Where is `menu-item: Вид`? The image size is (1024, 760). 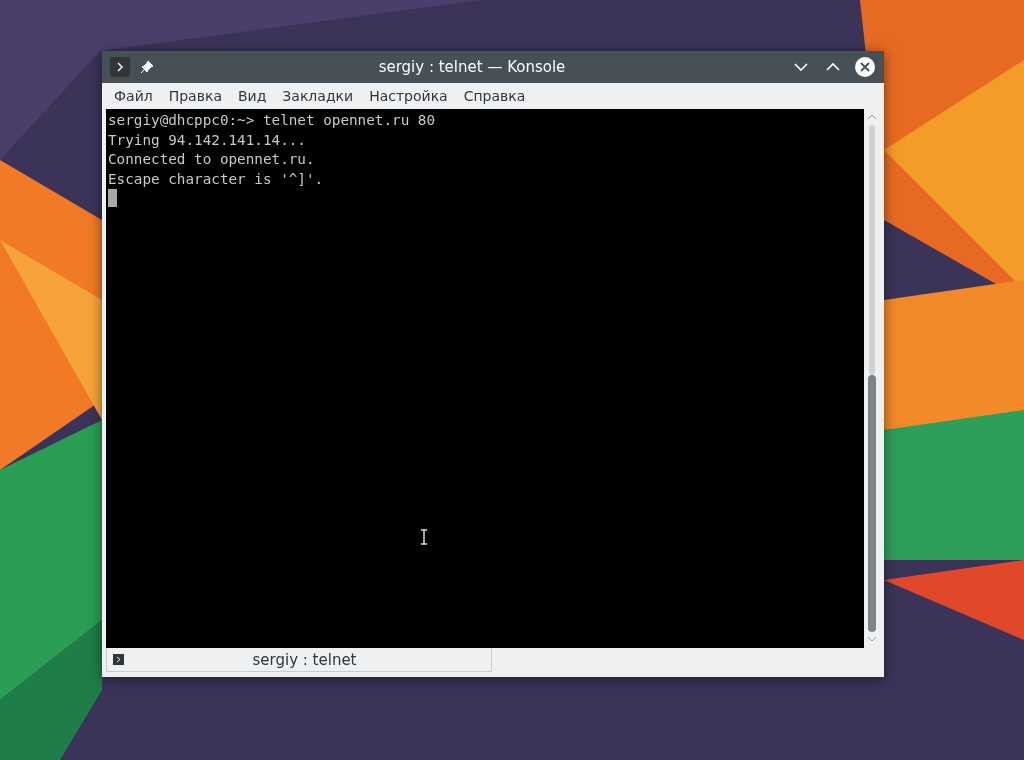 menu-item: Вид is located at coordinates (252, 96).